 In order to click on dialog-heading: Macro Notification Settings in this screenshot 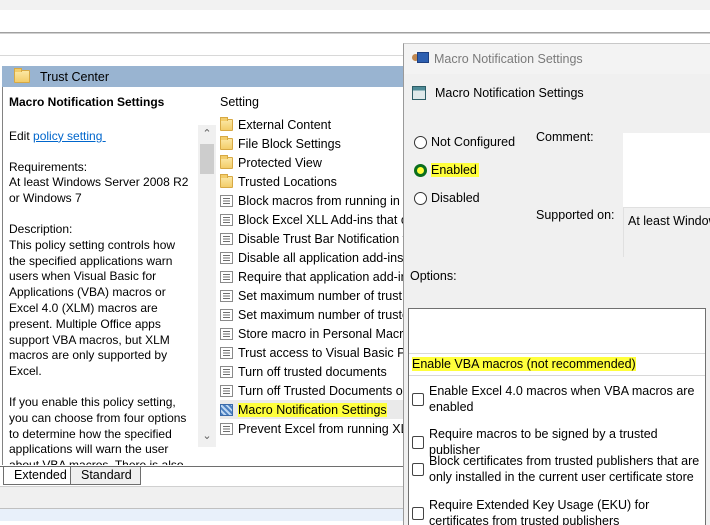, I will do `click(498, 93)`.